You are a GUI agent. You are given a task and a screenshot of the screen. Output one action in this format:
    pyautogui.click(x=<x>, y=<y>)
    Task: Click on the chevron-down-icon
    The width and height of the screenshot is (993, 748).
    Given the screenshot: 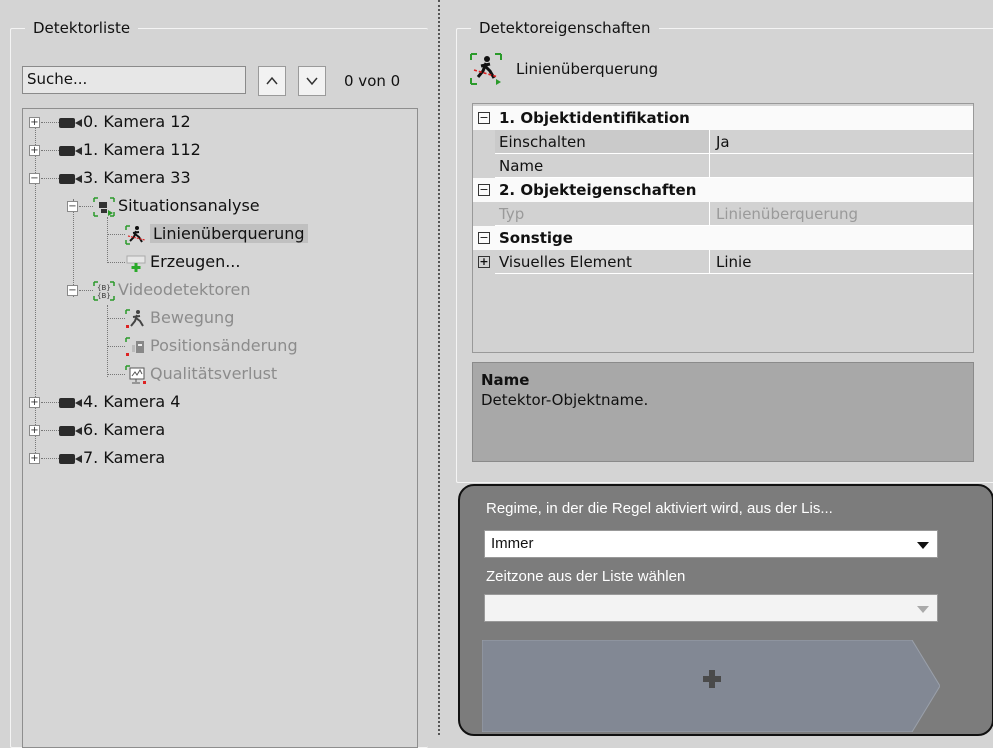 What is the action you would take?
    pyautogui.click(x=312, y=81)
    